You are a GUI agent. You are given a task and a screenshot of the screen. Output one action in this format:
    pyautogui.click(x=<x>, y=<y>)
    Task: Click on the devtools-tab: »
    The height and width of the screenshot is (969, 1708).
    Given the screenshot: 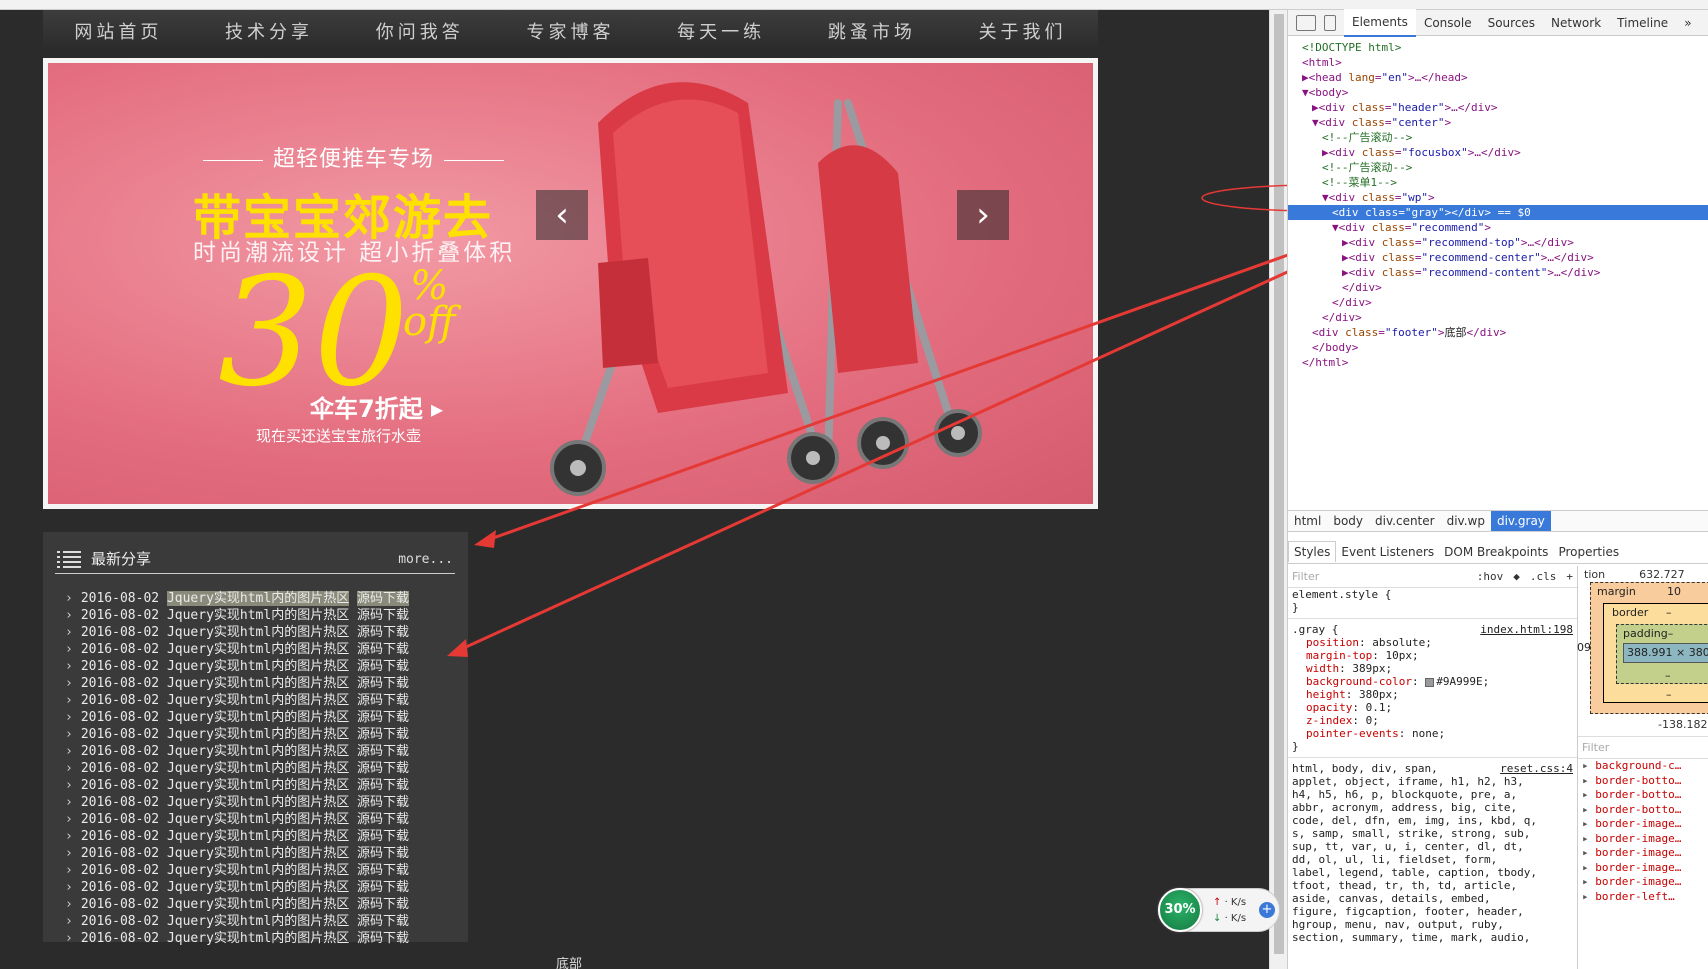 What is the action you would take?
    pyautogui.click(x=1687, y=23)
    